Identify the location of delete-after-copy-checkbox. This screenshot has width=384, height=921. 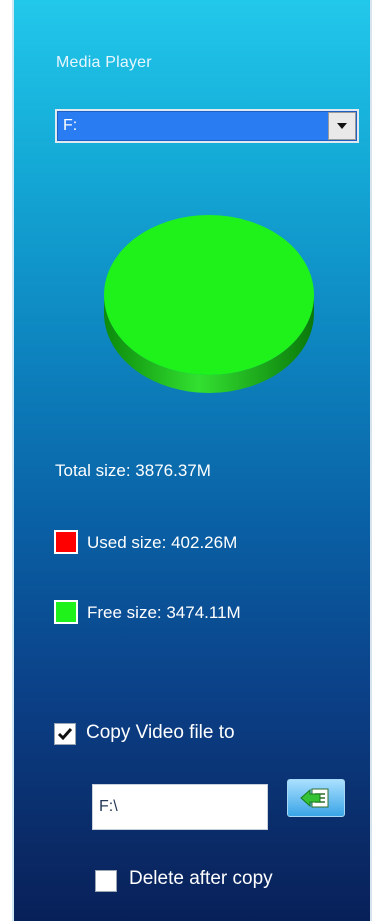
(106, 881).